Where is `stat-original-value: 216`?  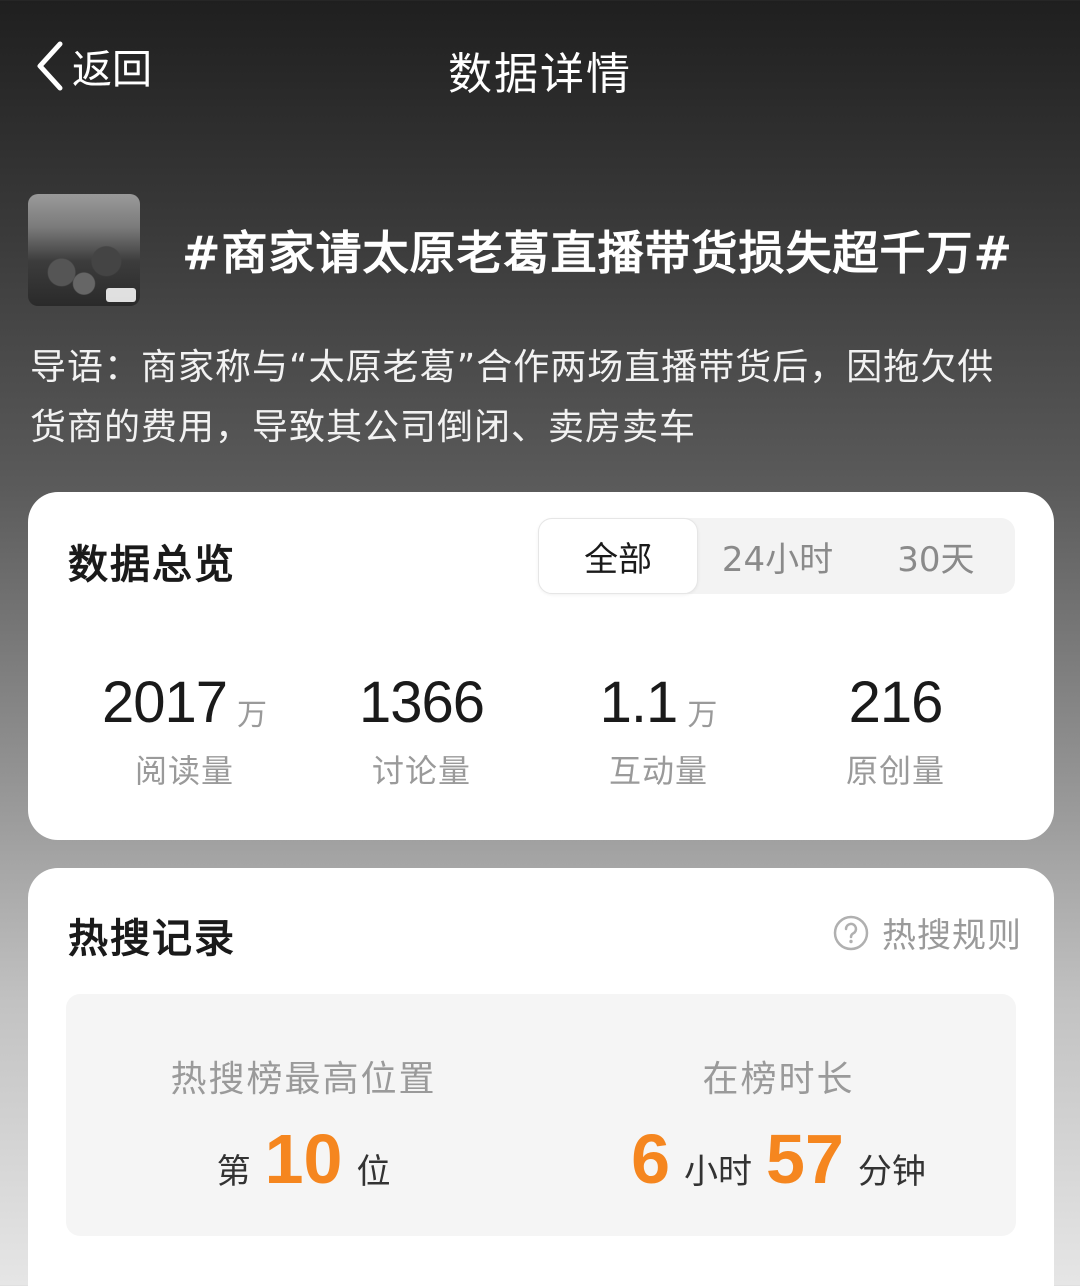
stat-original-value: 216 is located at coordinates (896, 702).